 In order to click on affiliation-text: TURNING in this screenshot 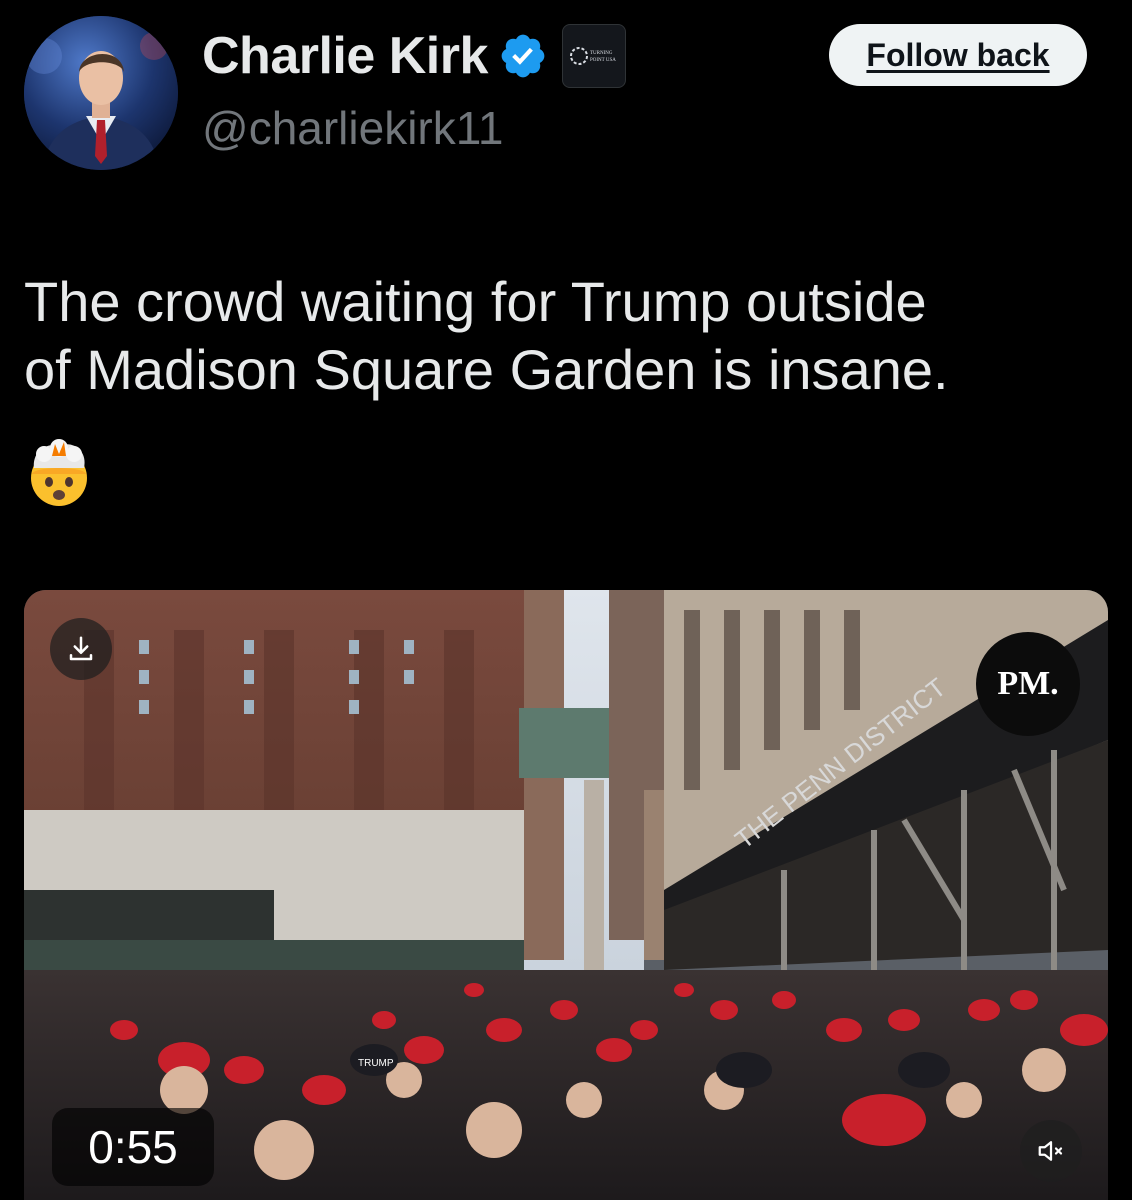, I will do `click(601, 53)`.